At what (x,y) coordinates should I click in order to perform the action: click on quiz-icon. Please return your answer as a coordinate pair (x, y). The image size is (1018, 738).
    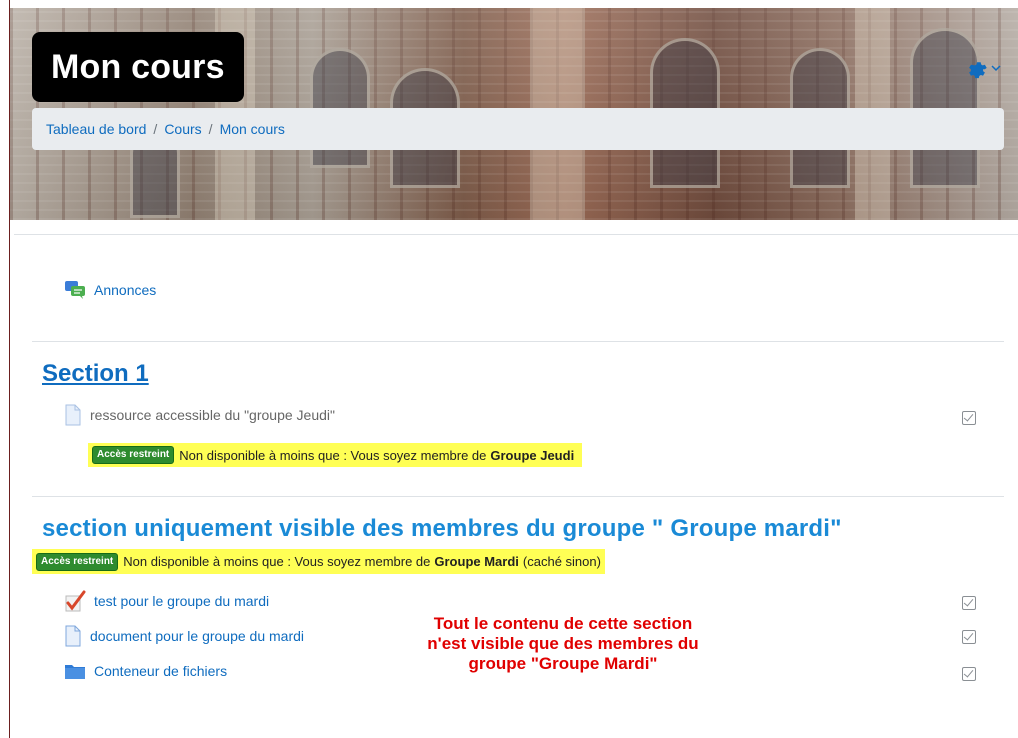
    Looking at the image, I should click on (75, 601).